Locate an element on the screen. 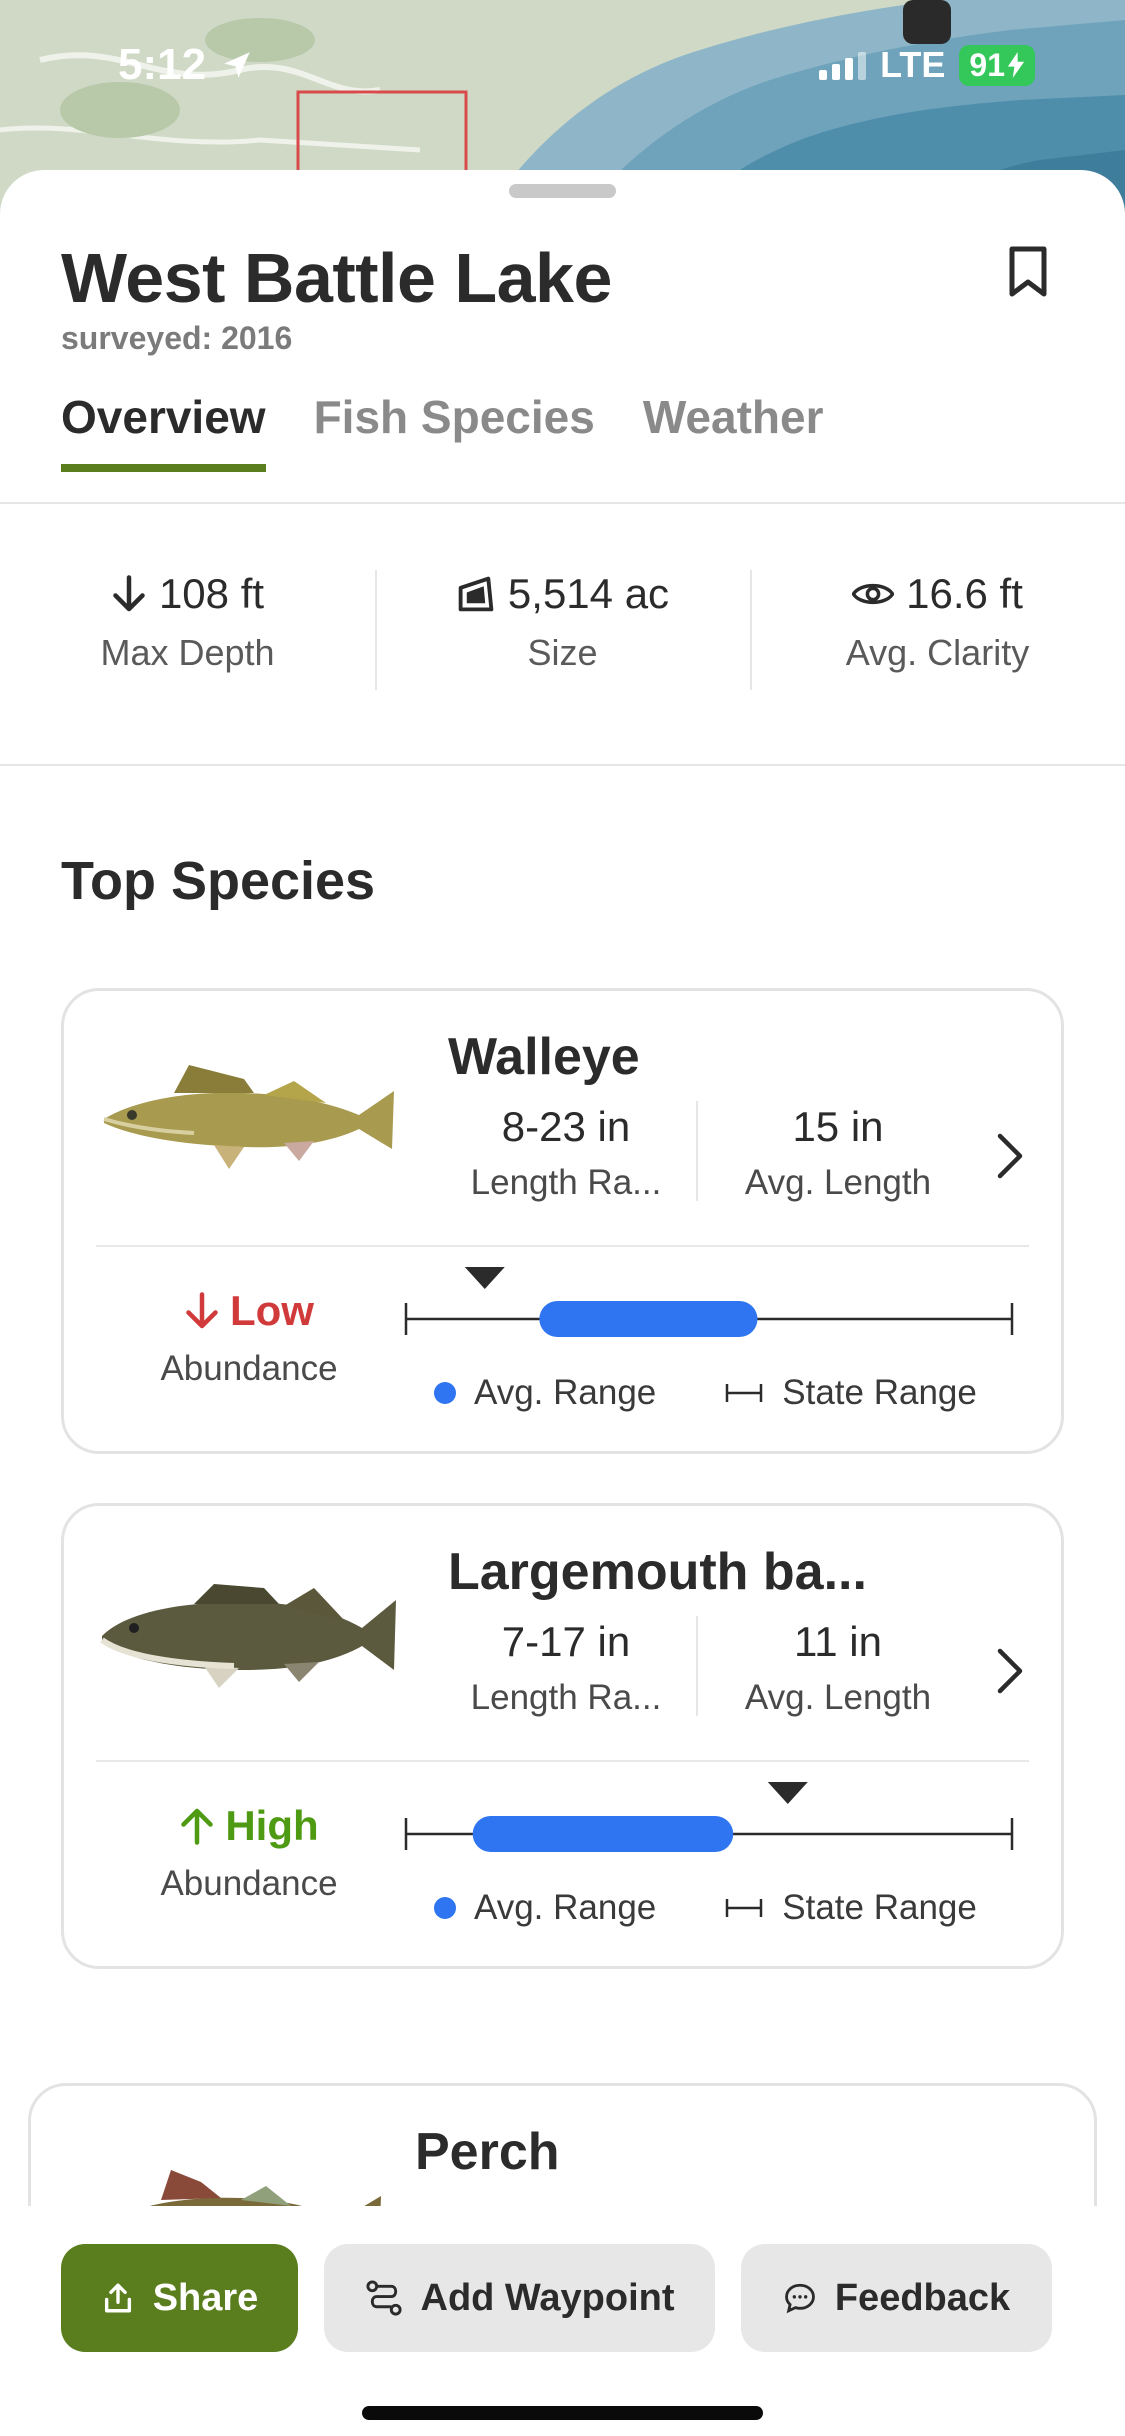  bottom-action-bar: Share Add Waypoint Feedback is located at coordinates (562, 2321).